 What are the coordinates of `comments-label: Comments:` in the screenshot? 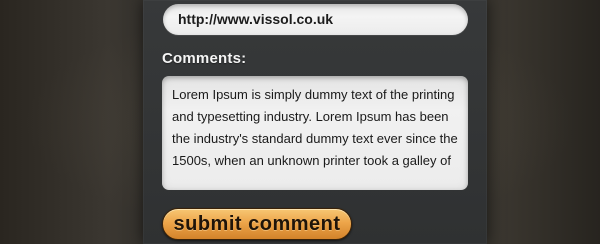 It's located at (204, 58).